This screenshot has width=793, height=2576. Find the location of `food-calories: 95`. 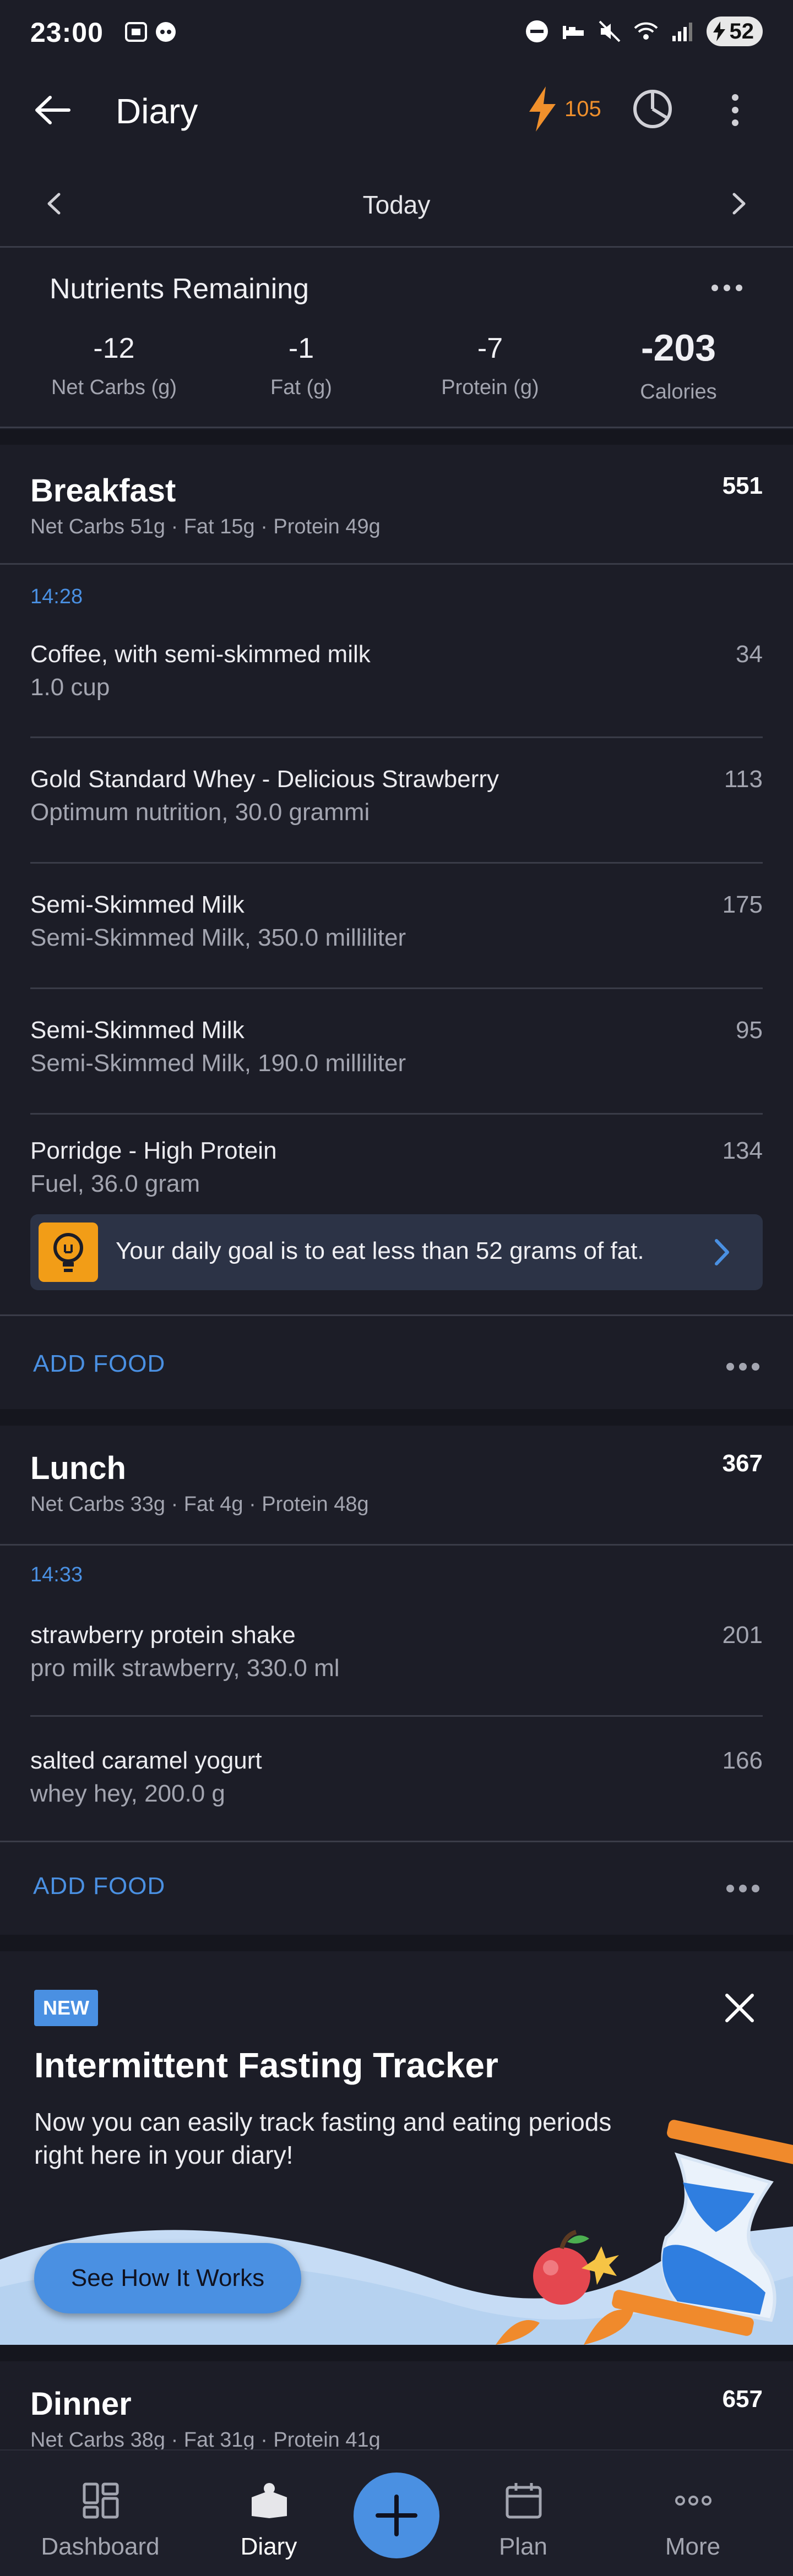

food-calories: 95 is located at coordinates (750, 1030).